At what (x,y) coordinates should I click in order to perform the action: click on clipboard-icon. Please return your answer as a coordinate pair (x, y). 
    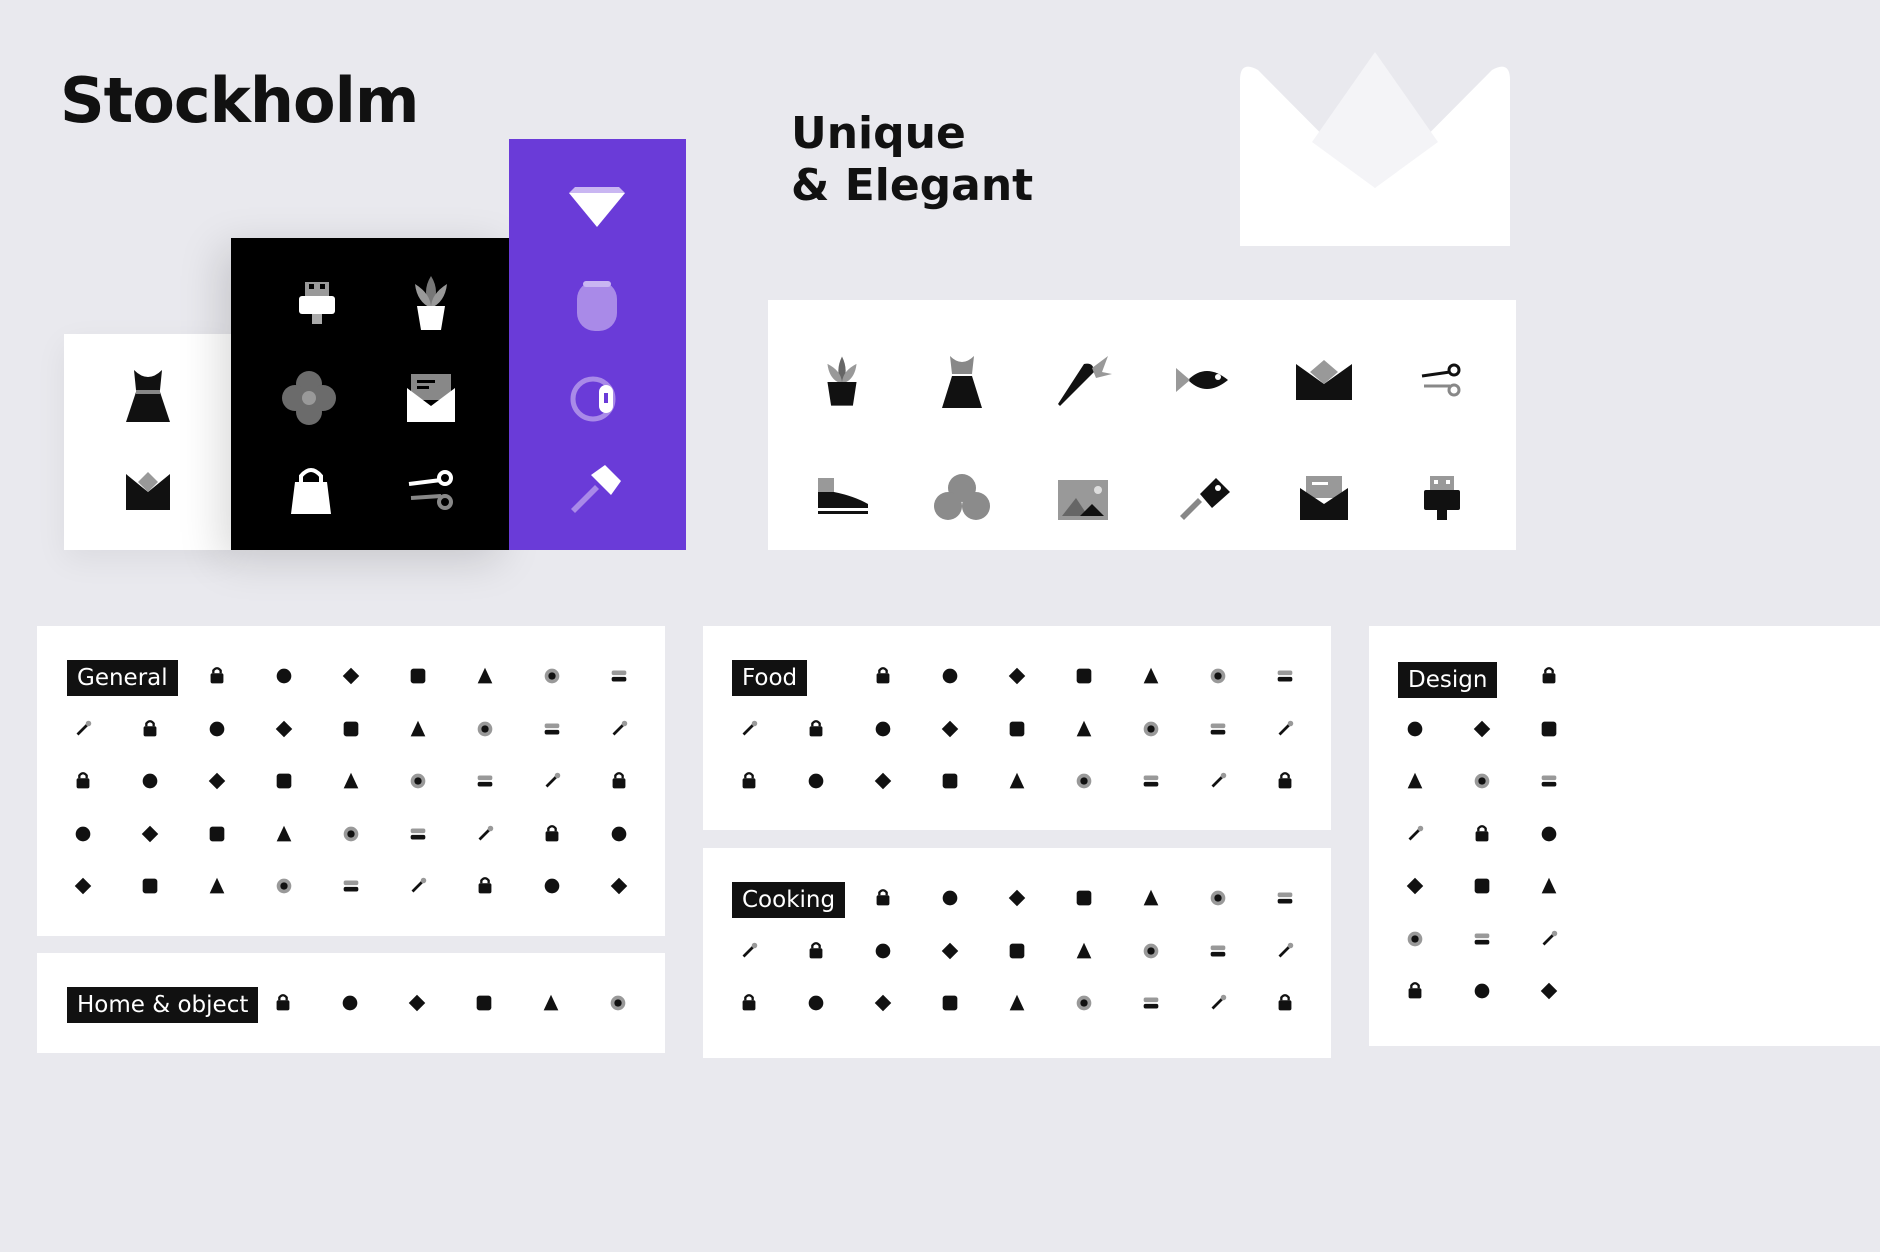
    Looking at the image, I should click on (552, 676).